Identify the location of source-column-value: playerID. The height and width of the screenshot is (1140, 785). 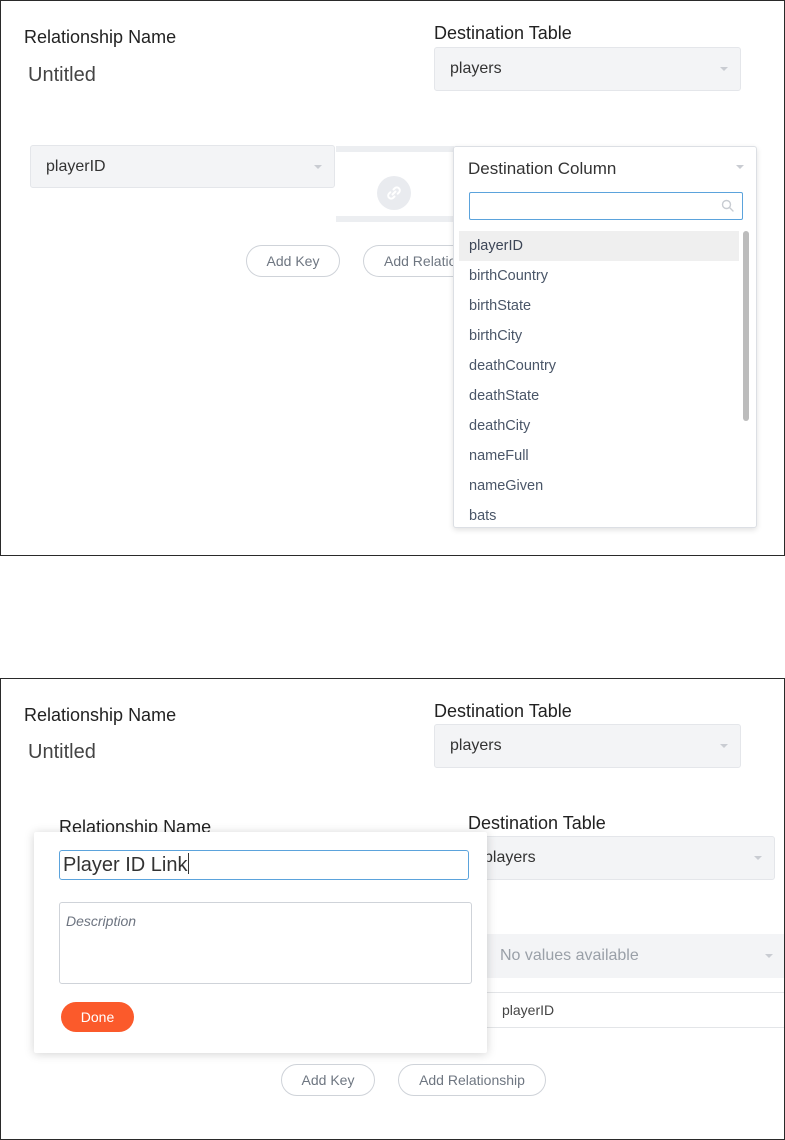
(76, 166).